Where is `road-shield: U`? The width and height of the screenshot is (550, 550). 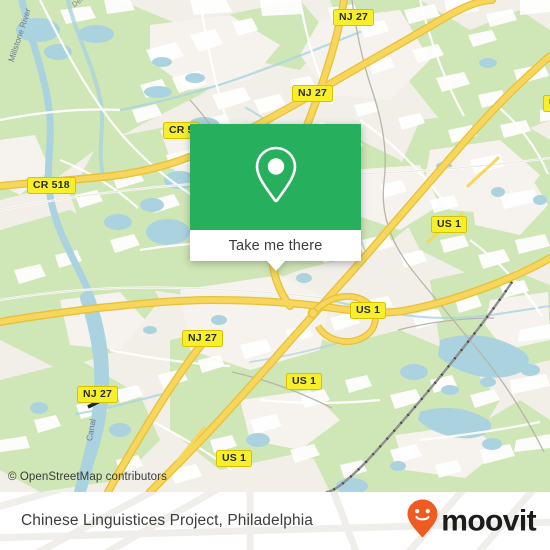
road-shield: U is located at coordinates (546, 104).